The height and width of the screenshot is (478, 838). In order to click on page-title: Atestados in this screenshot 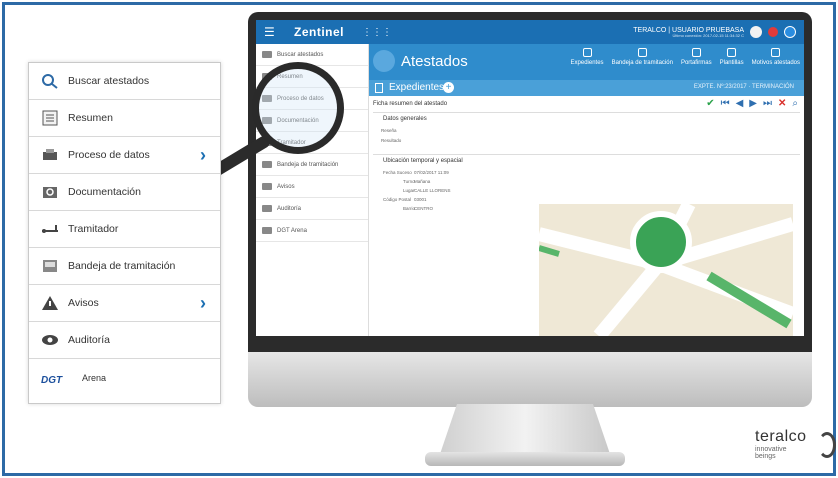, I will do `click(434, 61)`.